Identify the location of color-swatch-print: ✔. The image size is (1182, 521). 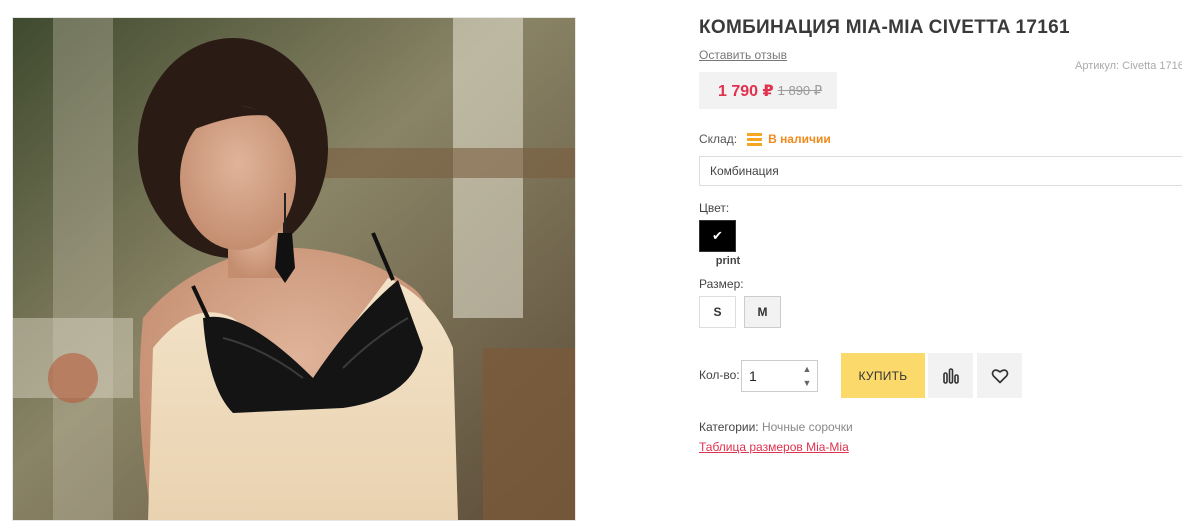
(717, 236).